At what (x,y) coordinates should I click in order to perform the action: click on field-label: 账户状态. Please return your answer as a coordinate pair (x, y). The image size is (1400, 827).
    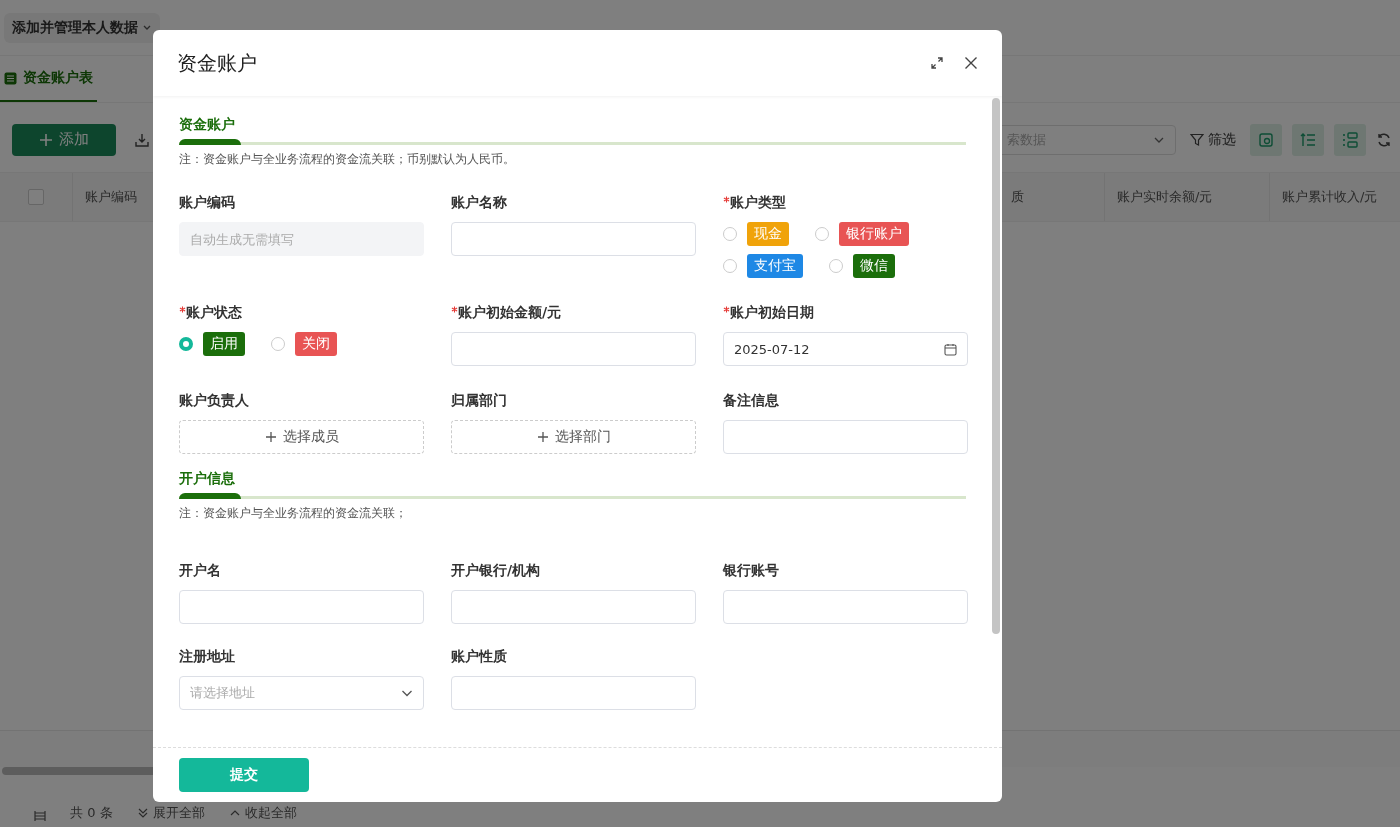
    Looking at the image, I should click on (214, 313).